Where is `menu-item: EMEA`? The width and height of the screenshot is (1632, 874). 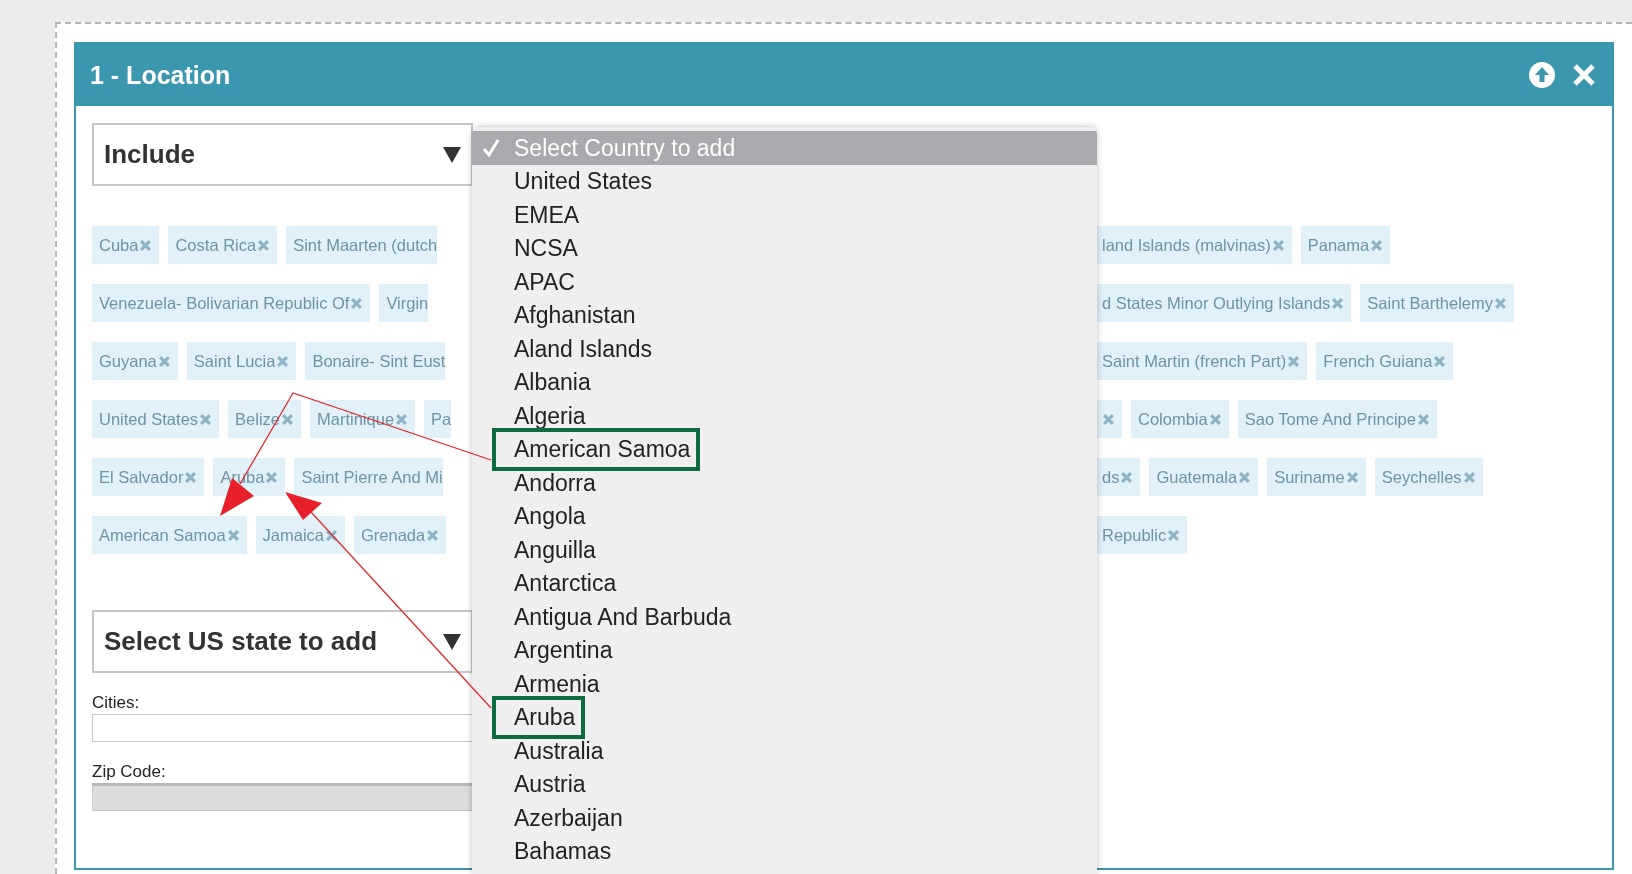
menu-item: EMEA is located at coordinates (784, 215).